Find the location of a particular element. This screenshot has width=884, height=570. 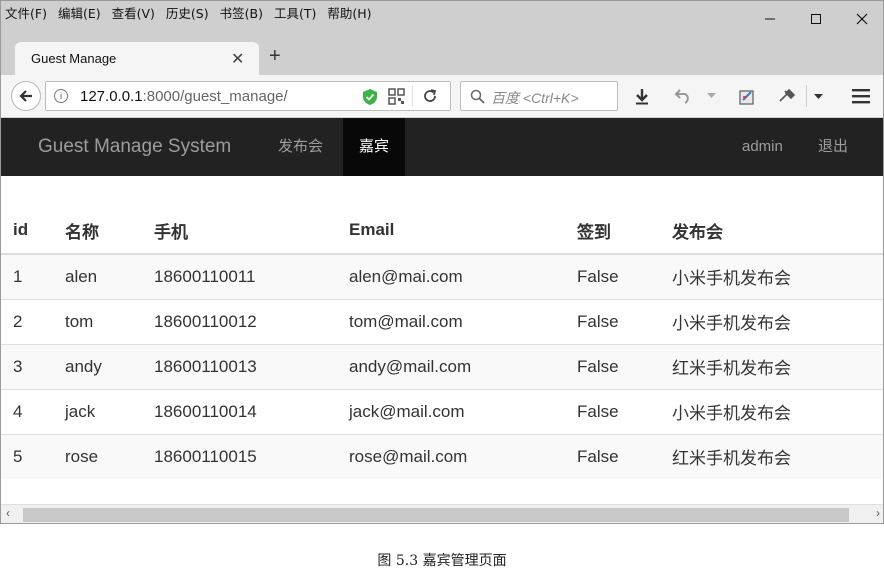

back-button is located at coordinates (26, 96).